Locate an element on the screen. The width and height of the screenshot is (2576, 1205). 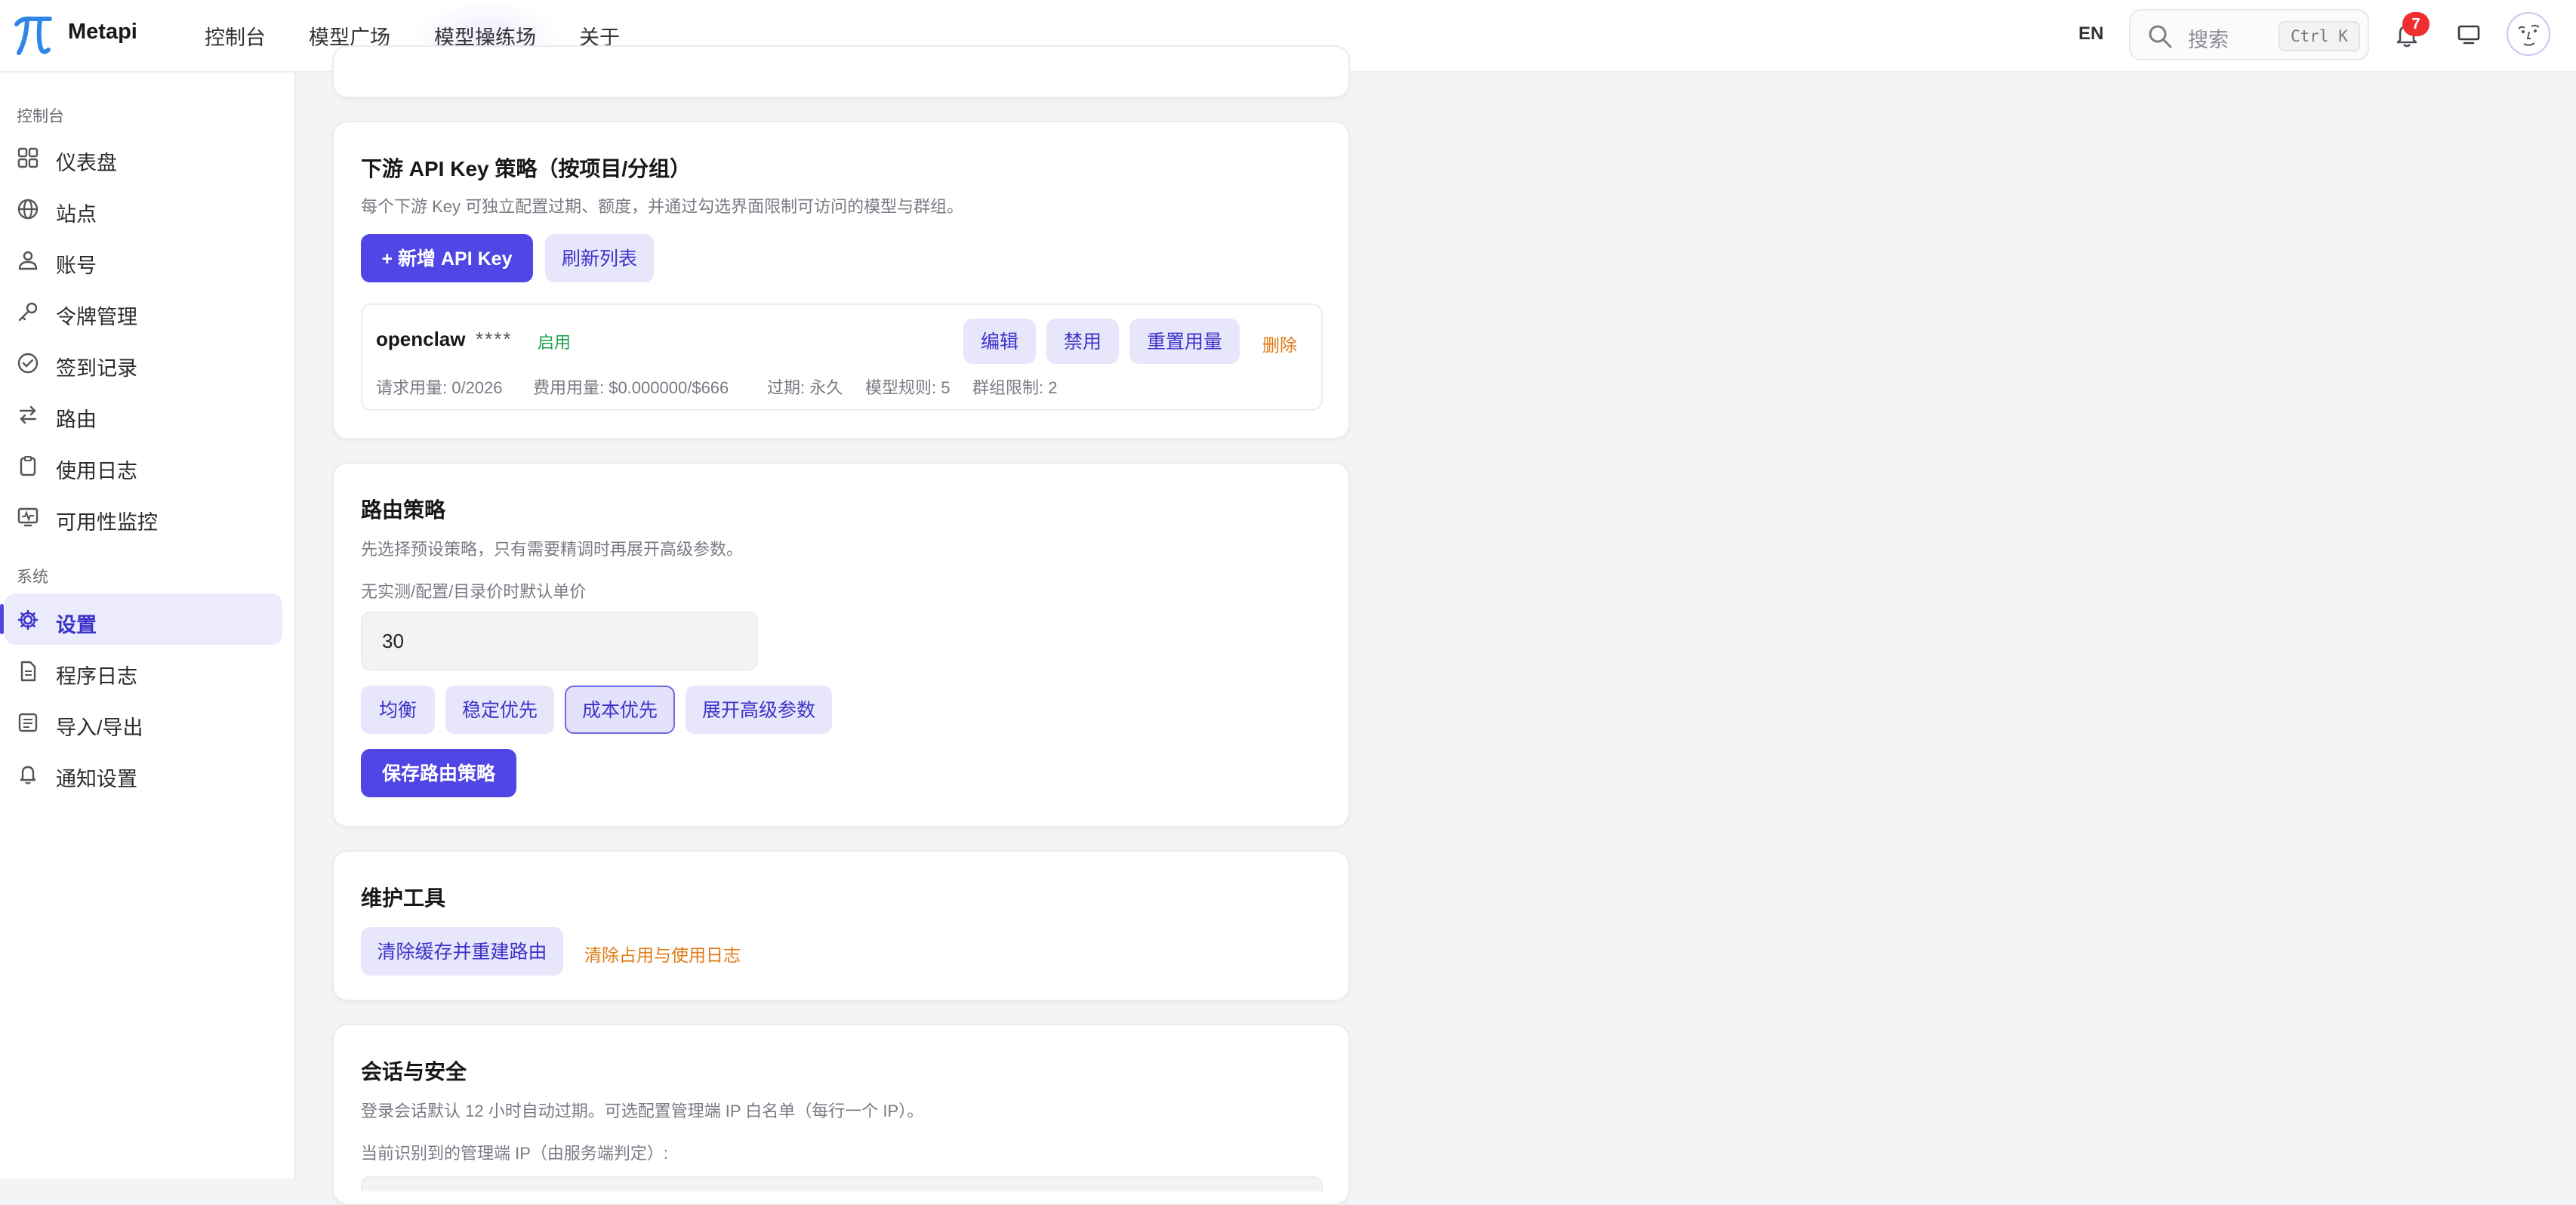
sidebar-item-label: 路由 is located at coordinates (76, 419).